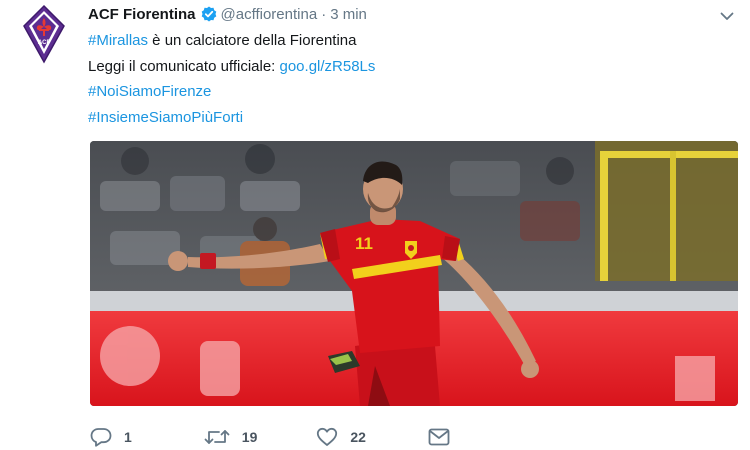 This screenshot has width=750, height=450. I want to click on jersey-number: 11, so click(364, 243).